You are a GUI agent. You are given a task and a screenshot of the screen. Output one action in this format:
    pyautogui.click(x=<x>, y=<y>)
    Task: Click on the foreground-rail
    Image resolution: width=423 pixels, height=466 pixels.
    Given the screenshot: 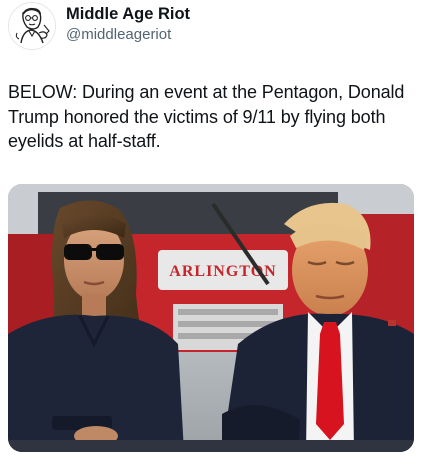 What is the action you would take?
    pyautogui.click(x=211, y=446)
    